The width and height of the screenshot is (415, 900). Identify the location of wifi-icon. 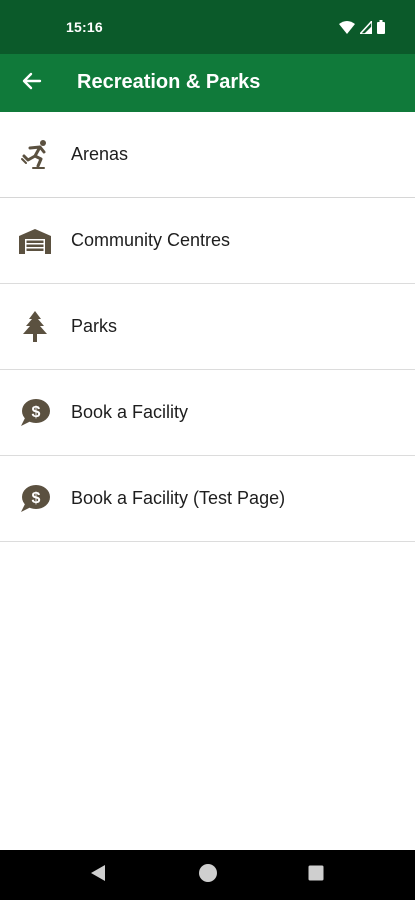
(347, 27).